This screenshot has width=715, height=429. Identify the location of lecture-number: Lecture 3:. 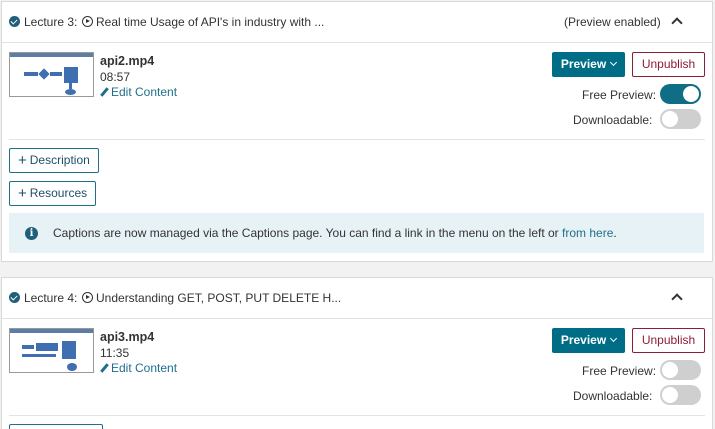
(51, 22).